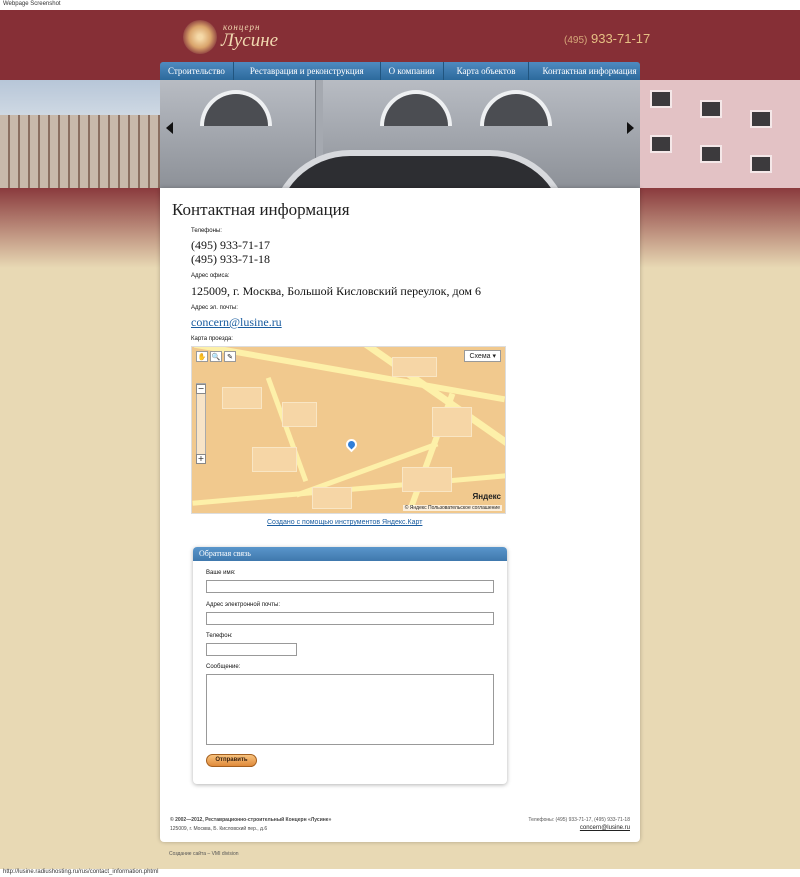 The image size is (800, 877). What do you see at coordinates (630, 128) in the screenshot?
I see `slider-next-arrow-icon` at bounding box center [630, 128].